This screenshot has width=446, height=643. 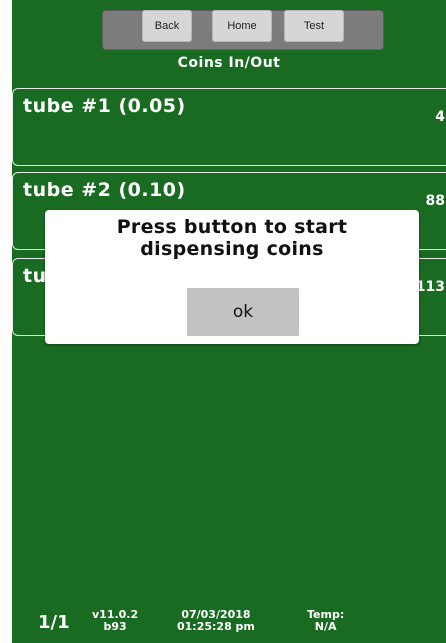 I want to click on page-title: Coins In/Out, so click(x=229, y=63).